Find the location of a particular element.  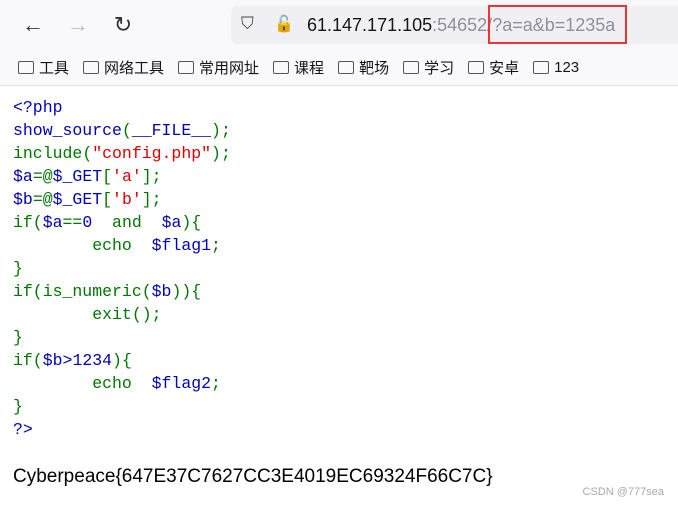

bookmark-label: 课程 is located at coordinates (309, 68).